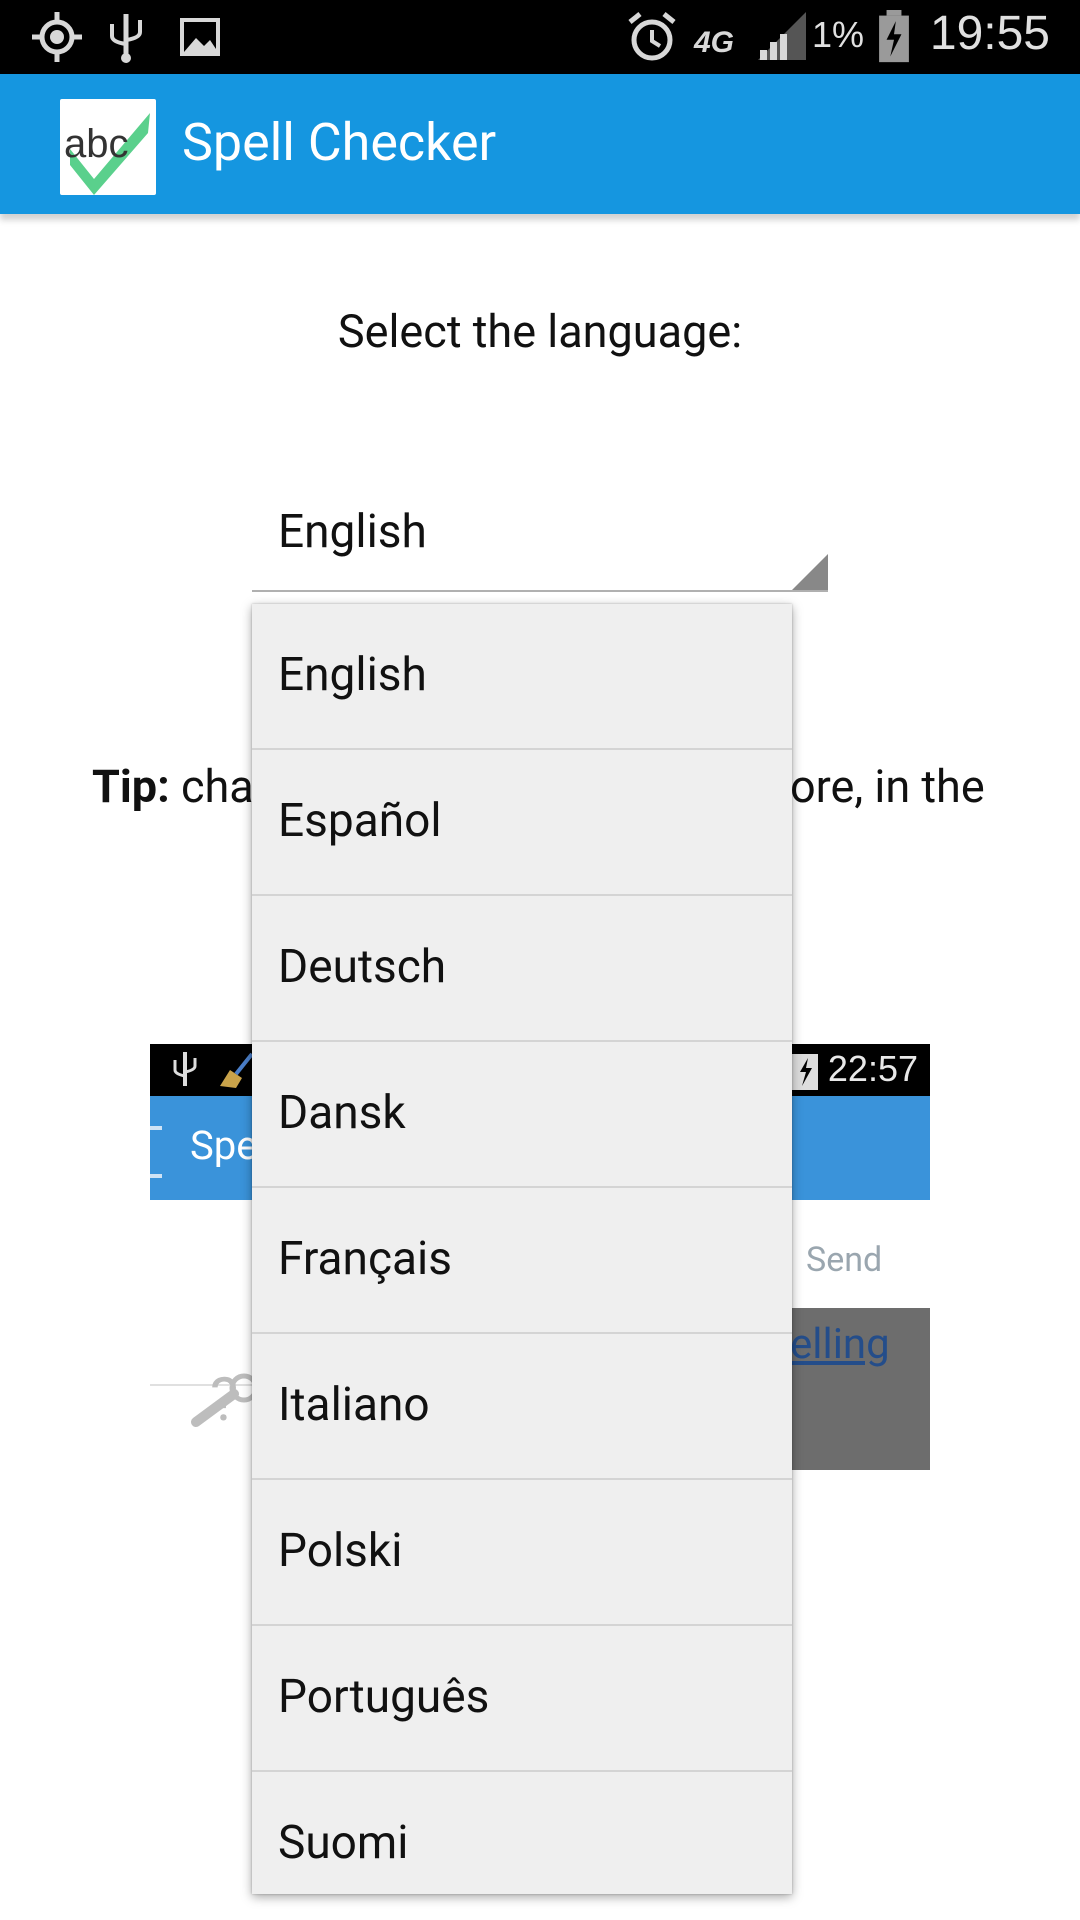 The height and width of the screenshot is (1920, 1080). What do you see at coordinates (887, 786) in the screenshot?
I see `tip-text-end: ore, in the` at bounding box center [887, 786].